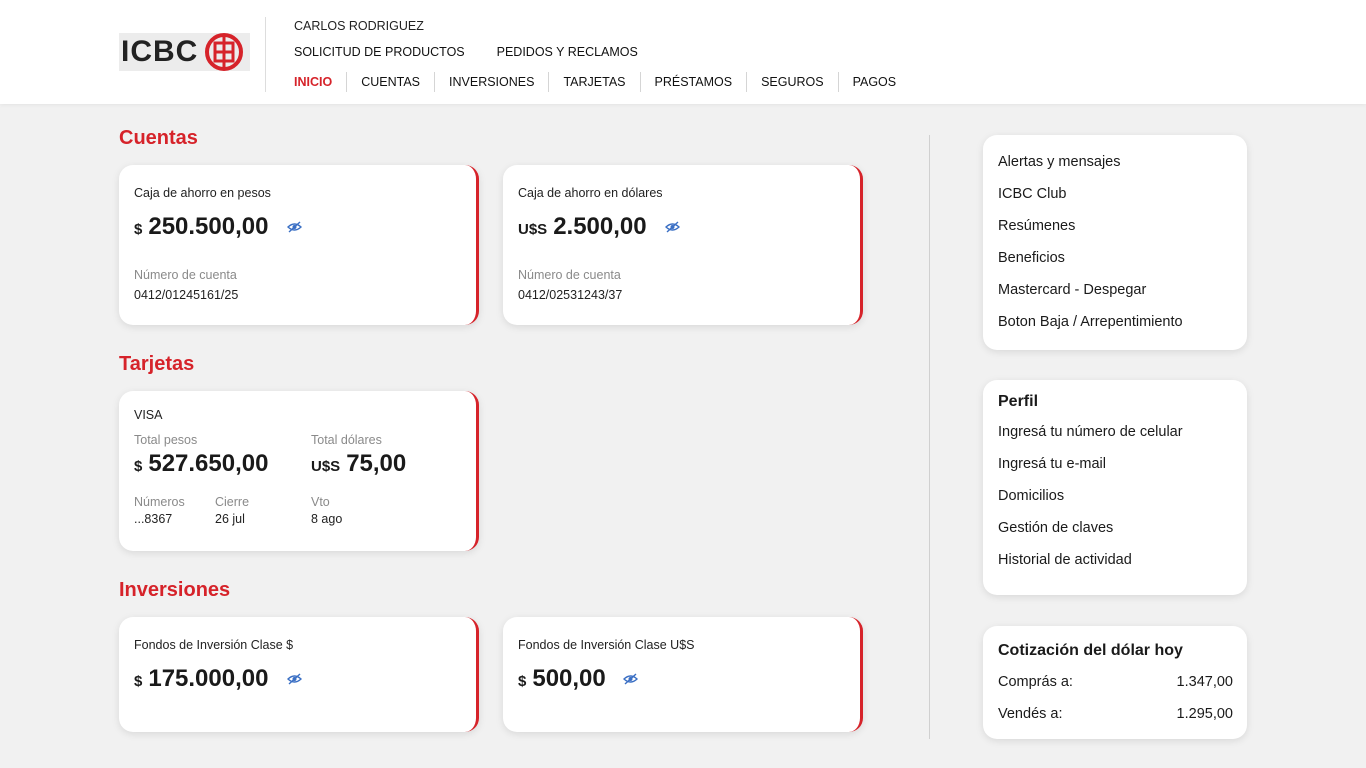 Image resolution: width=1366 pixels, height=768 pixels. What do you see at coordinates (1030, 714) in the screenshot?
I see `sell-rate-label: Vendés a:` at bounding box center [1030, 714].